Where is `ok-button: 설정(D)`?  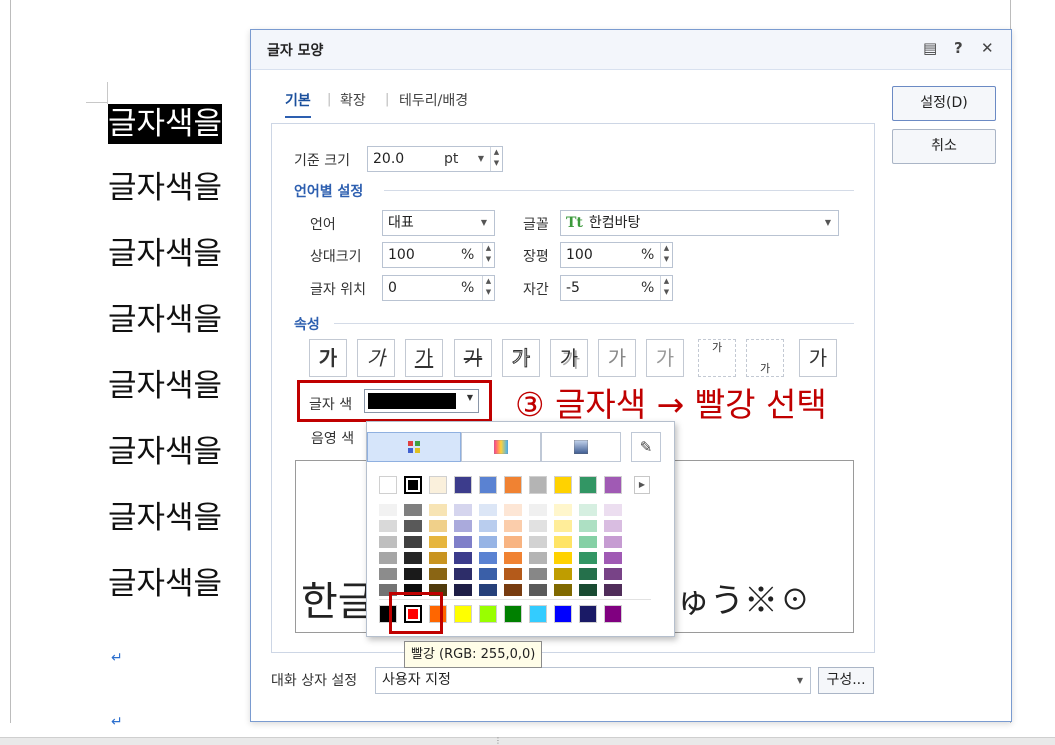 ok-button: 설정(D) is located at coordinates (944, 103).